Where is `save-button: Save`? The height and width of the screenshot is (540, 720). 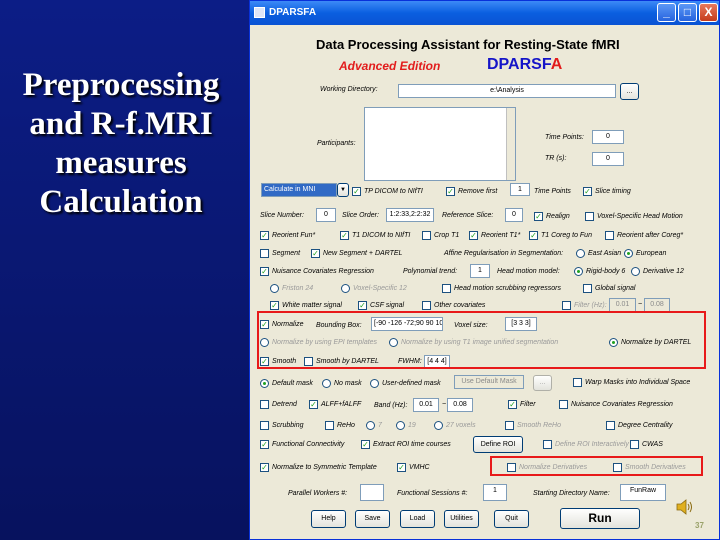 save-button: Save is located at coordinates (372, 519).